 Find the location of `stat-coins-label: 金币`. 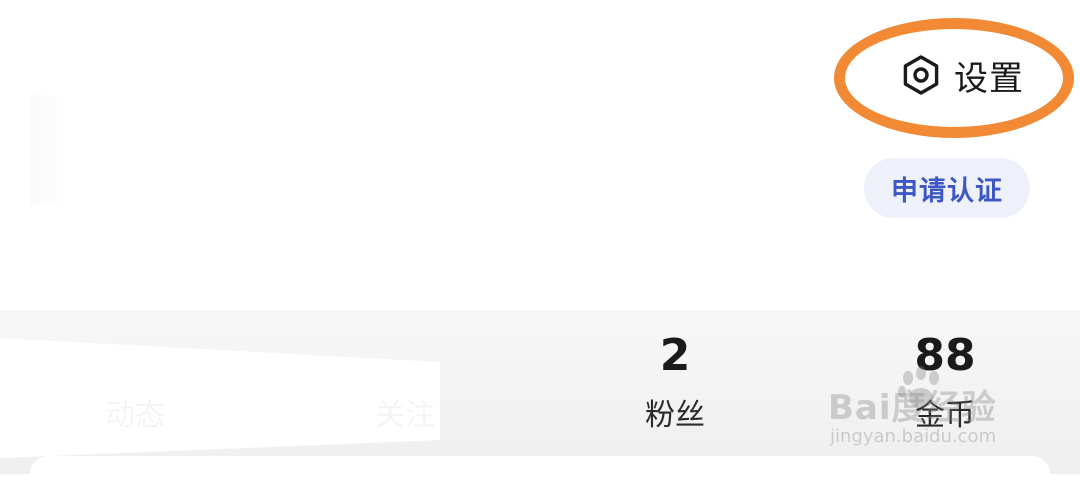

stat-coins-label: 金币 is located at coordinates (945, 415).